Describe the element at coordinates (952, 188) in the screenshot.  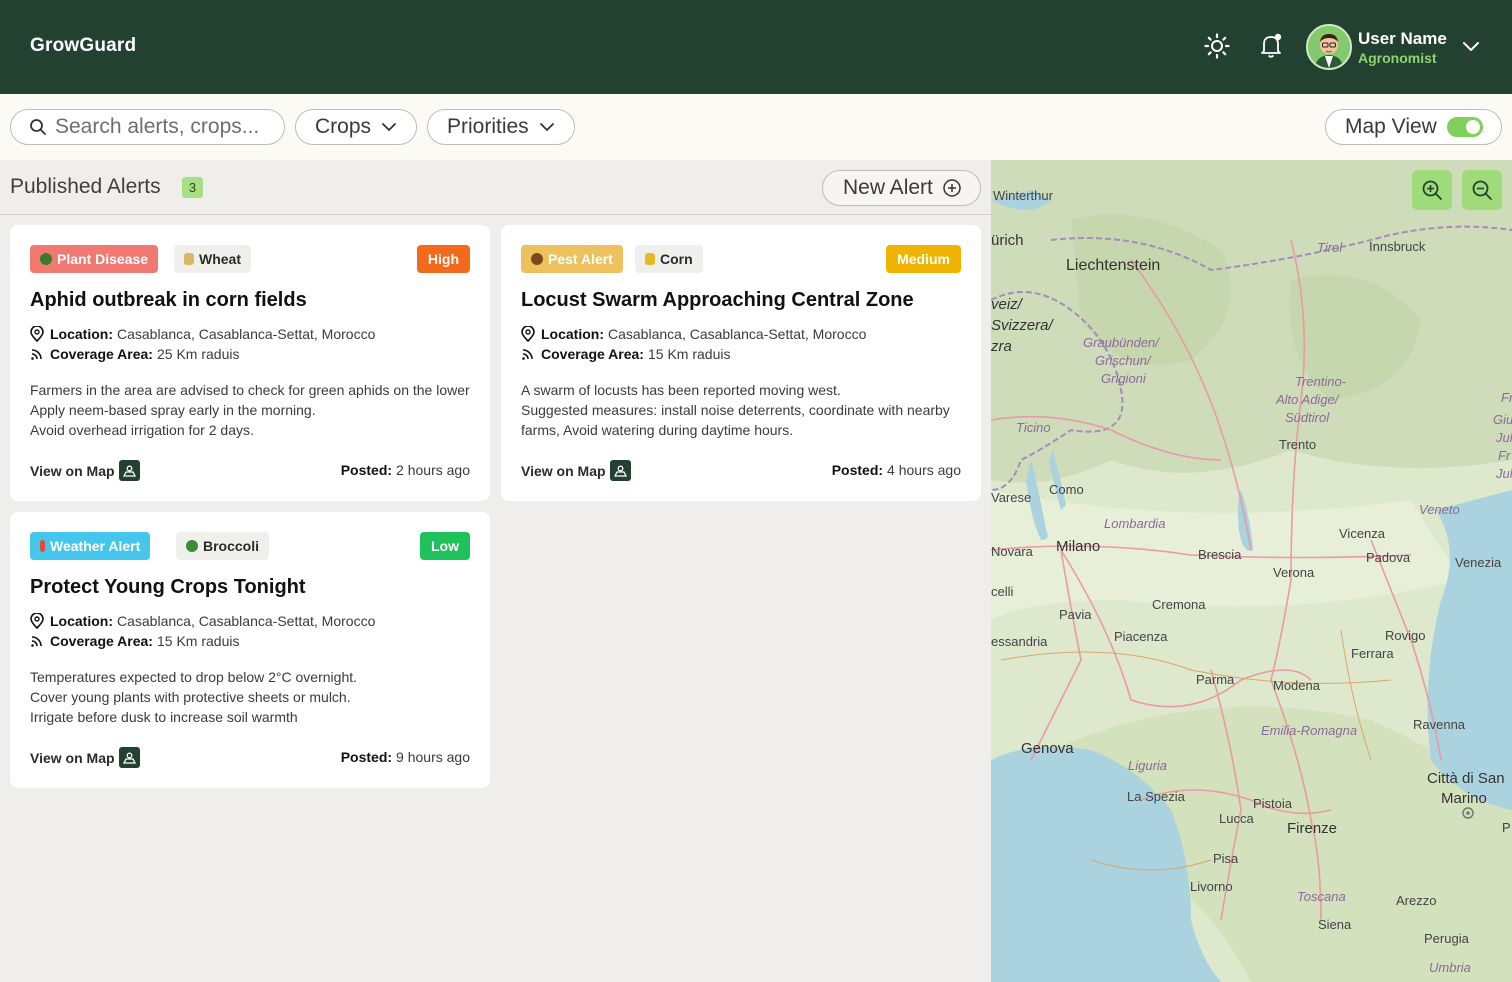
I see `plus-circle-icon` at that location.